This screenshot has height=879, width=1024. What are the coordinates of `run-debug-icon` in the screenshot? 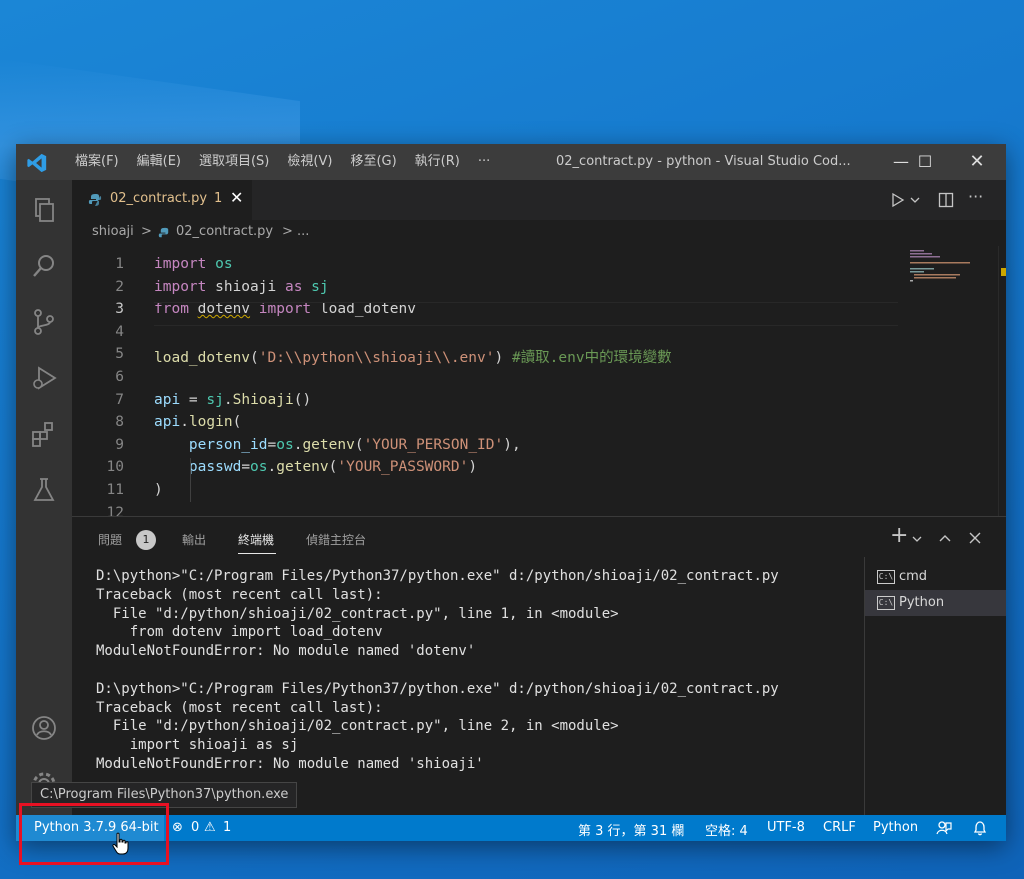 It's located at (44, 378).